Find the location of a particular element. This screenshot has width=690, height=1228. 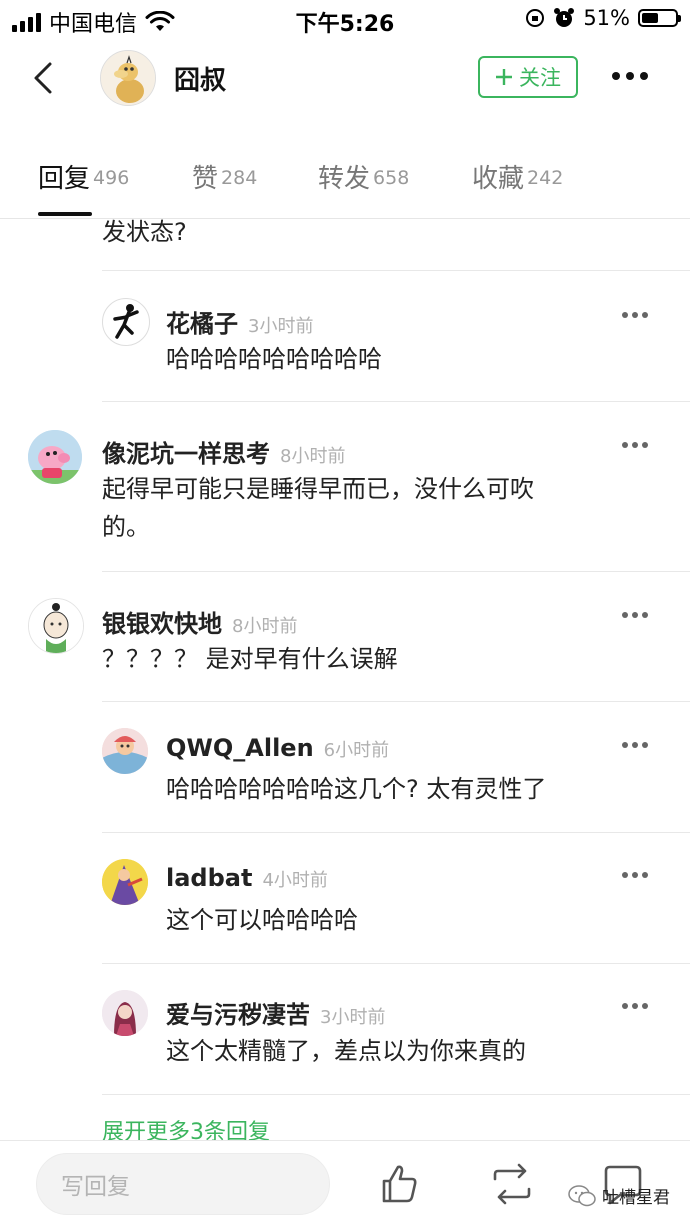

tab-count: 496 is located at coordinates (111, 178).